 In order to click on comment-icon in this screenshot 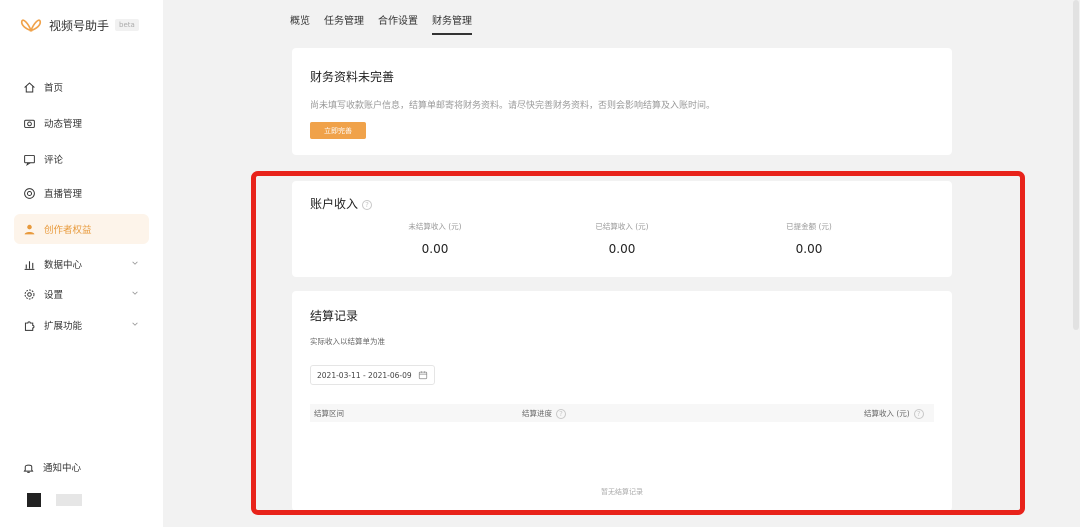, I will do `click(29, 159)`.